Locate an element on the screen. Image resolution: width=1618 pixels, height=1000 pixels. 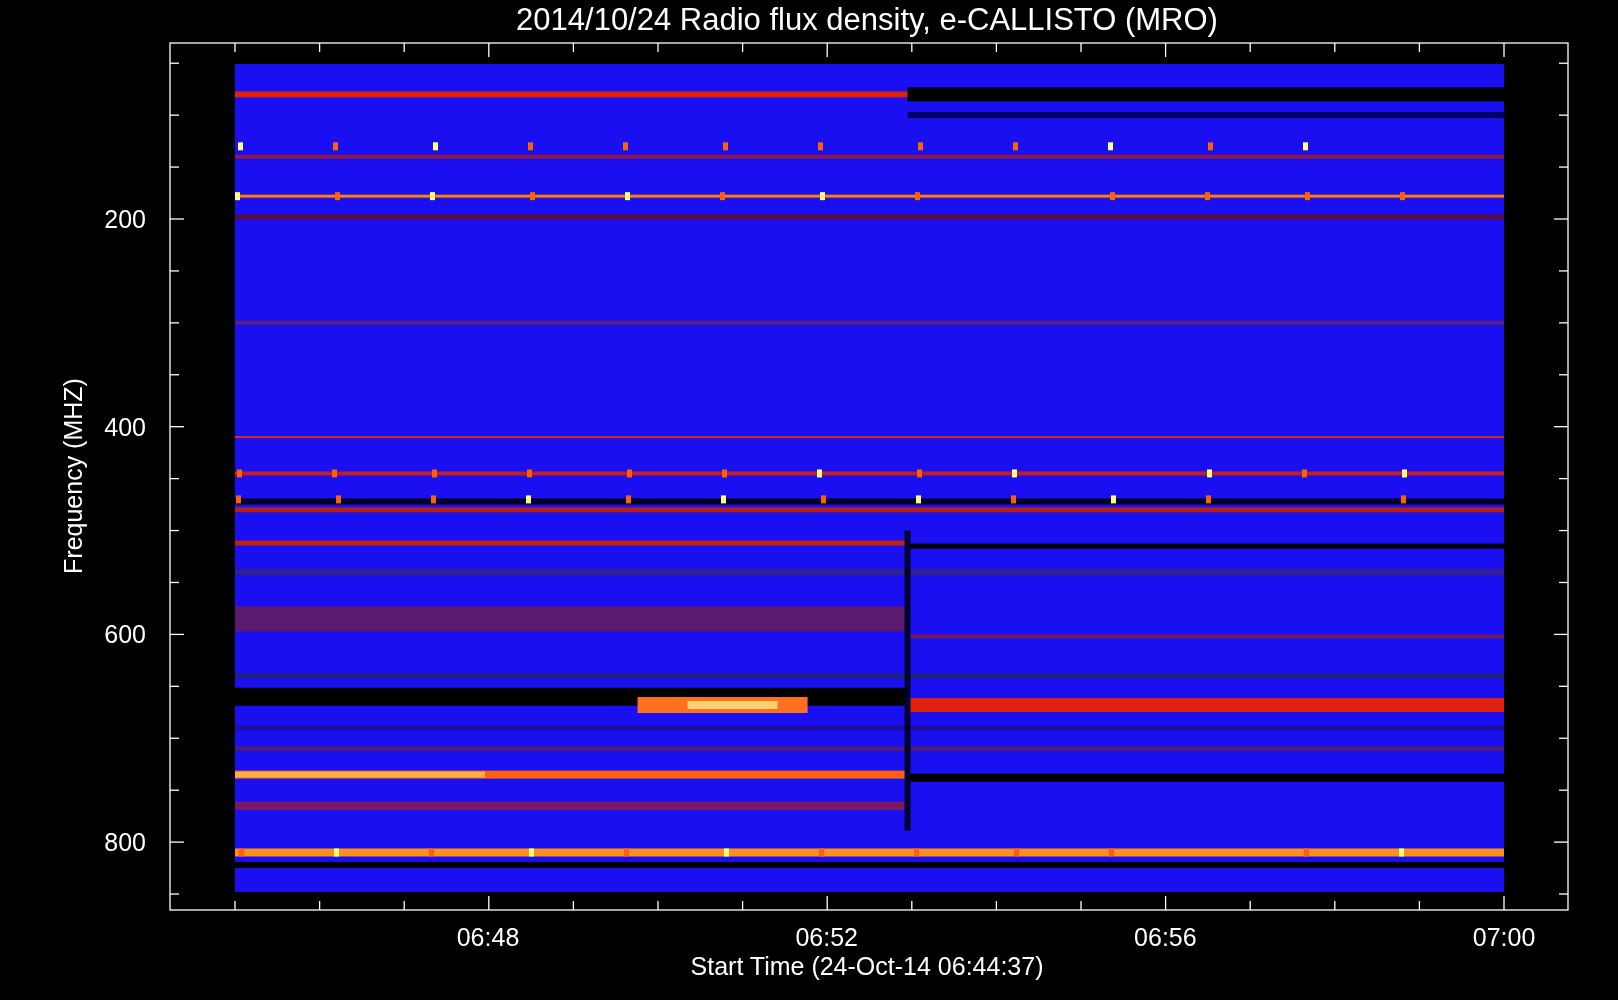
y-tick-label: 200 is located at coordinates (125, 219).